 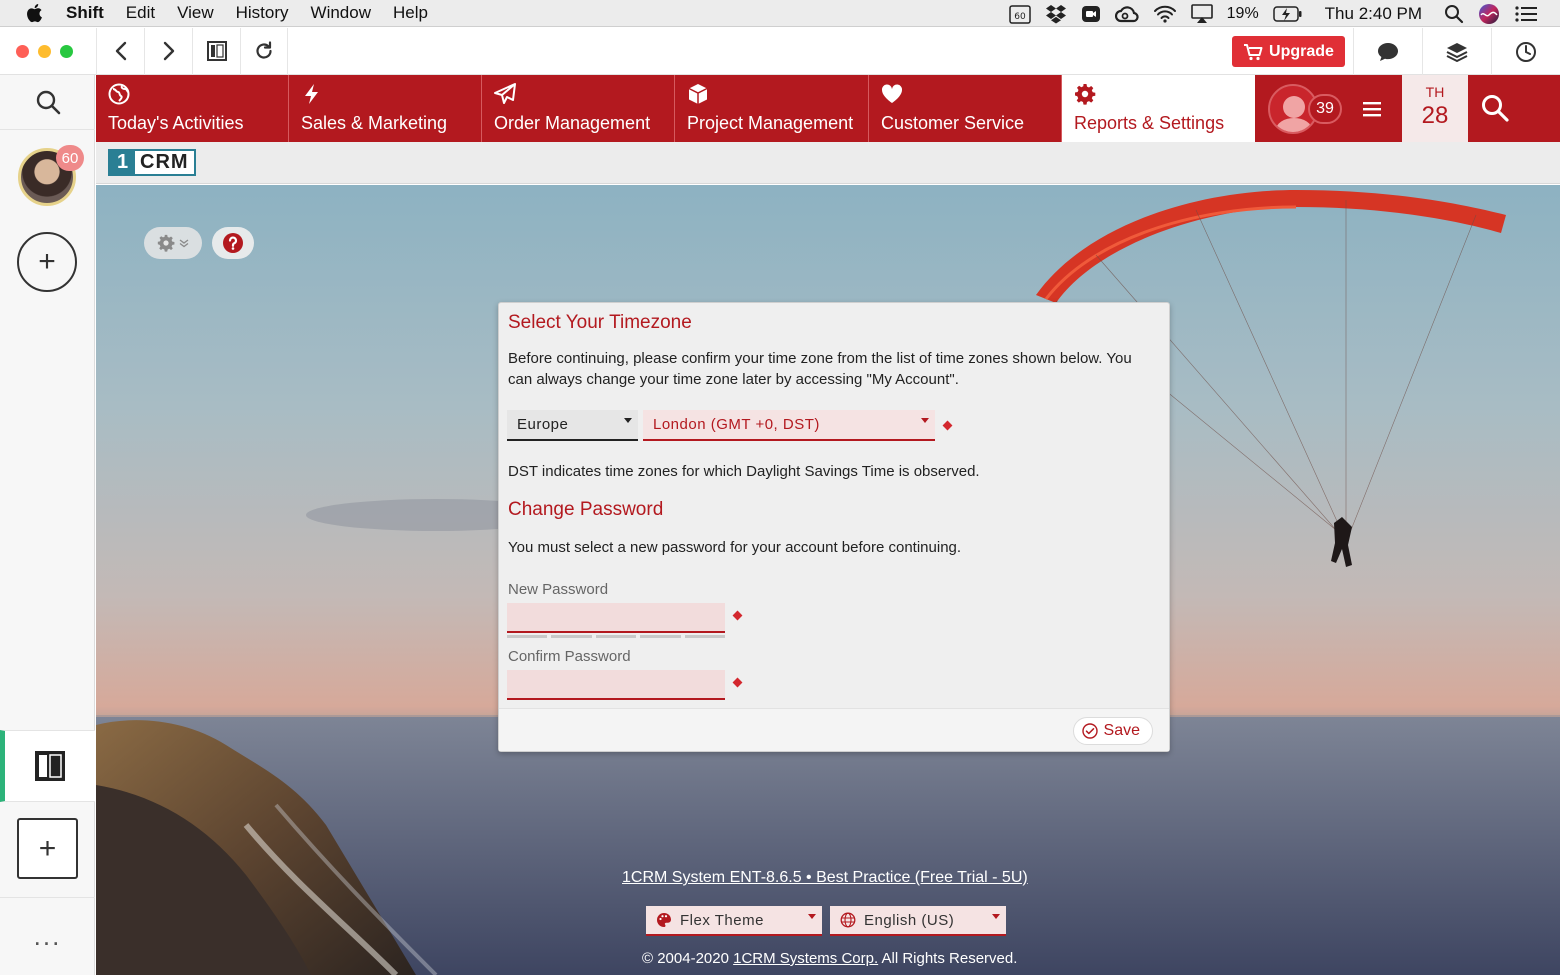 I want to click on heart-icon, so click(x=892, y=93).